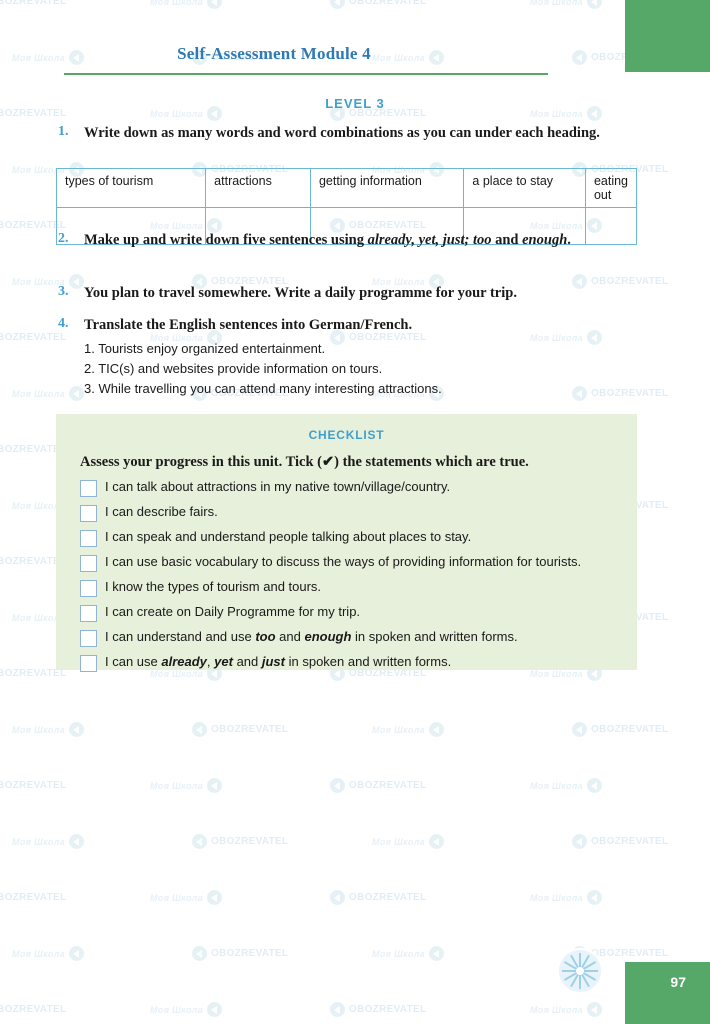 This screenshot has height=1024, width=710. What do you see at coordinates (678, 982) in the screenshot?
I see `page-number: 97` at bounding box center [678, 982].